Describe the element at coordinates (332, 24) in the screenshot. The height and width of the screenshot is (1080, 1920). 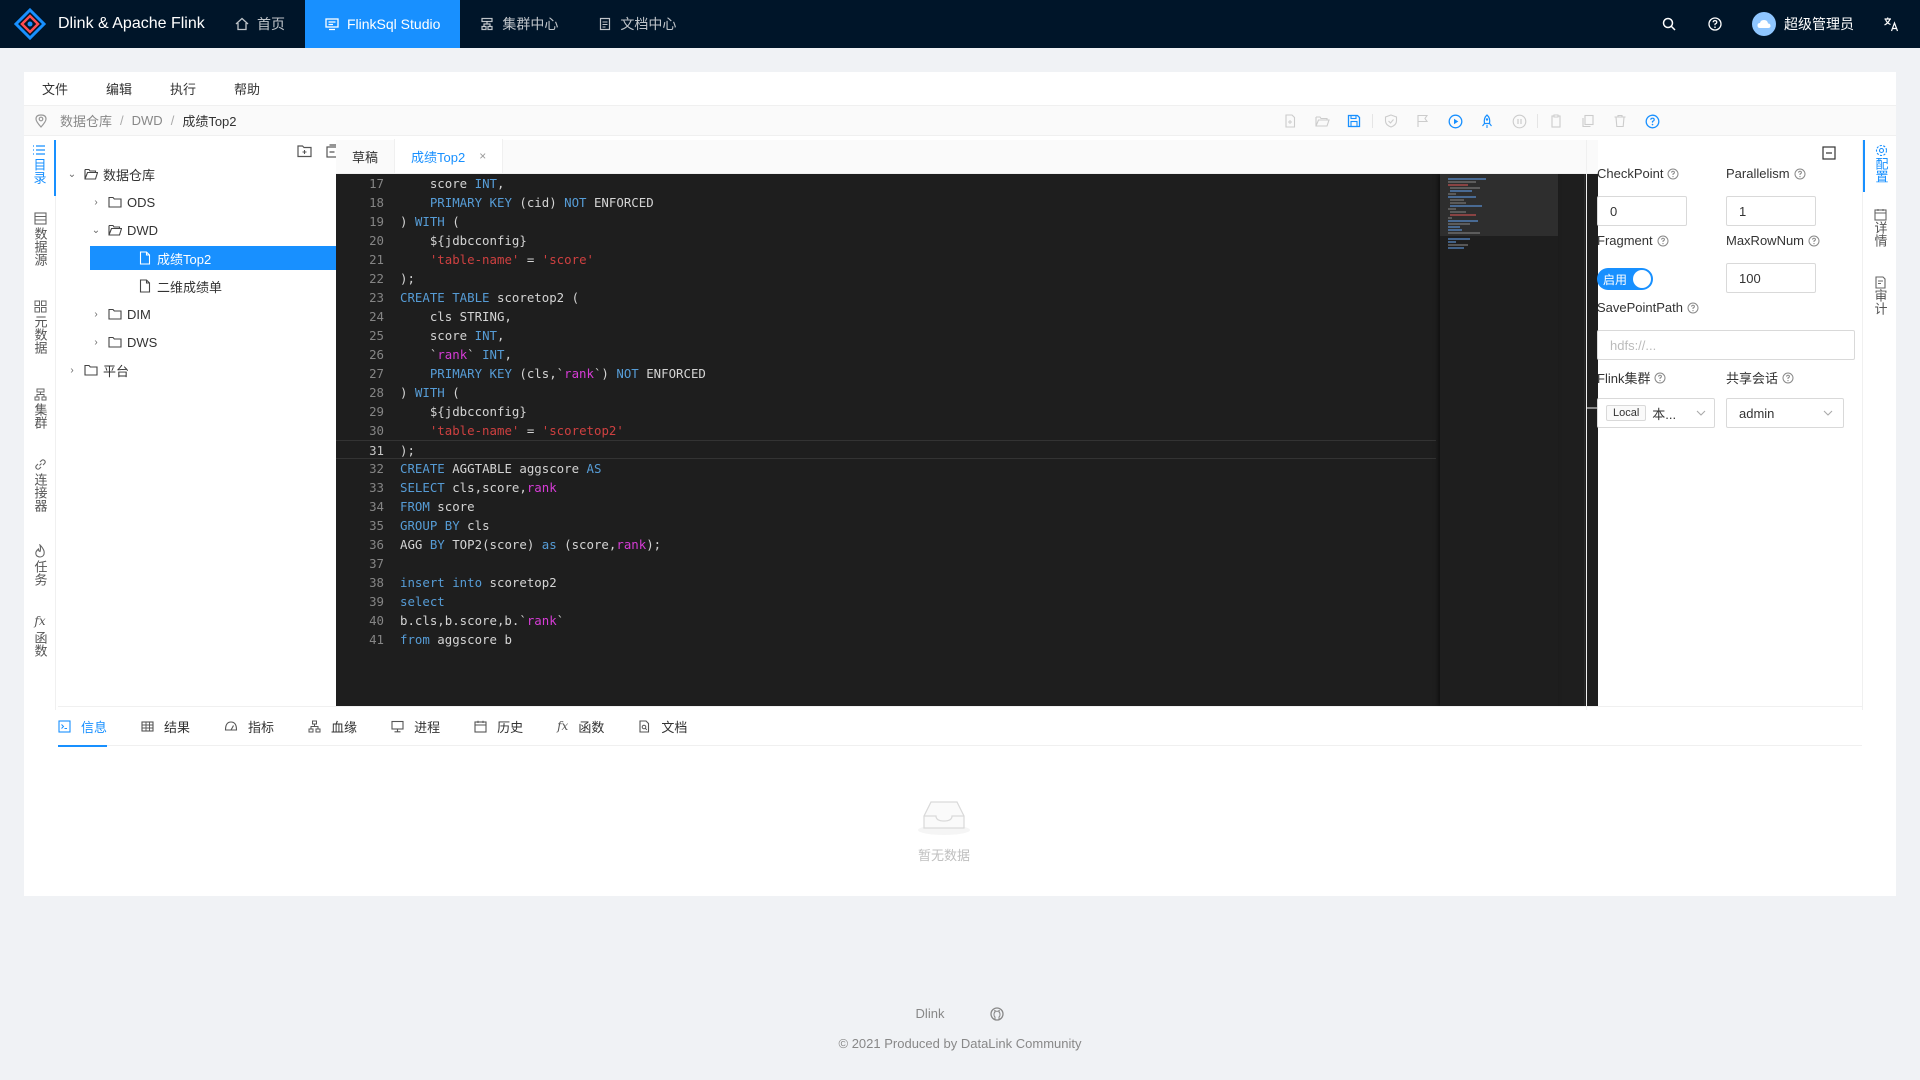
I see `console-icon` at that location.